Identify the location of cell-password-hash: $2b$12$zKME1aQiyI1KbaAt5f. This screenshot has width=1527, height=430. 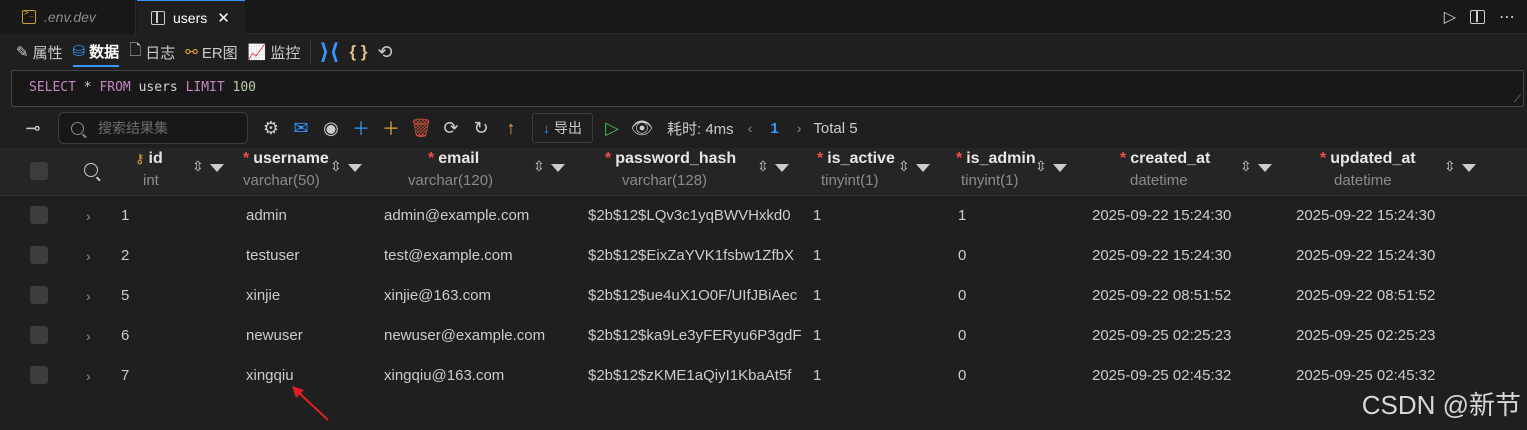
(697, 376).